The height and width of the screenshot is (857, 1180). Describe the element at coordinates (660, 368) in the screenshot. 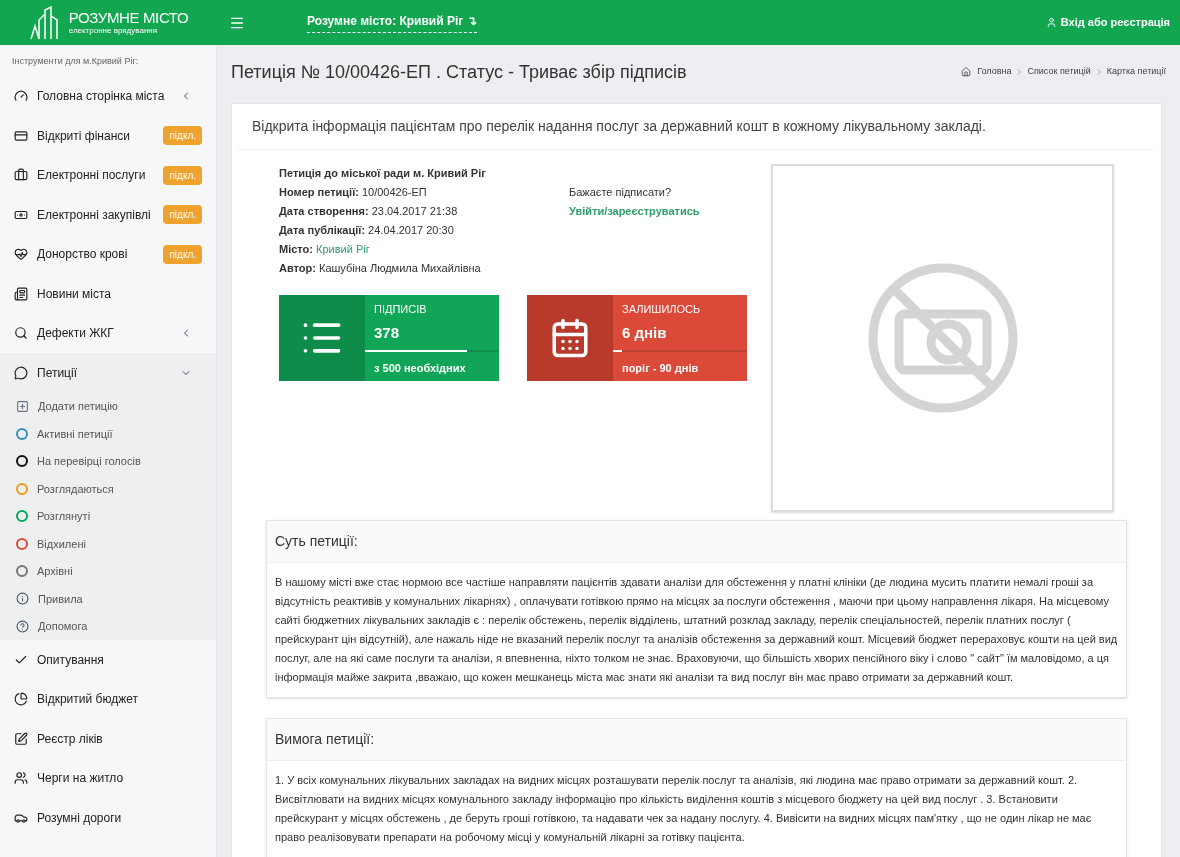

I see `stat-note: поріг - 90 днів` at that location.